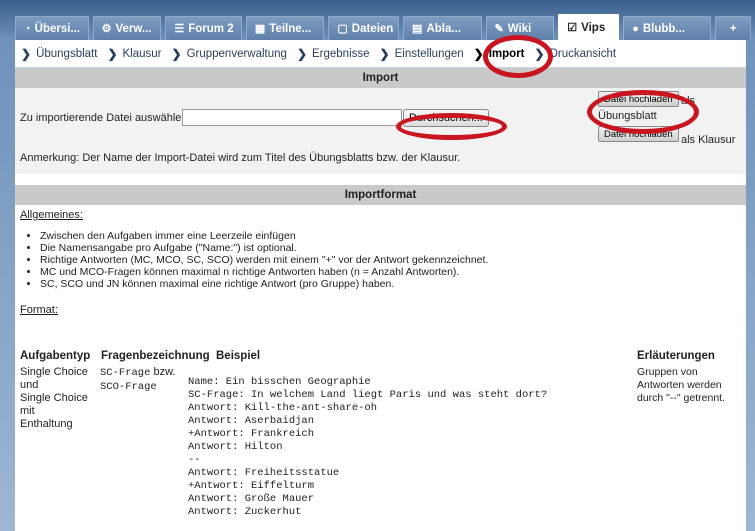  What do you see at coordinates (583, 53) in the screenshot?
I see `subnav-label: Druckansicht` at bounding box center [583, 53].